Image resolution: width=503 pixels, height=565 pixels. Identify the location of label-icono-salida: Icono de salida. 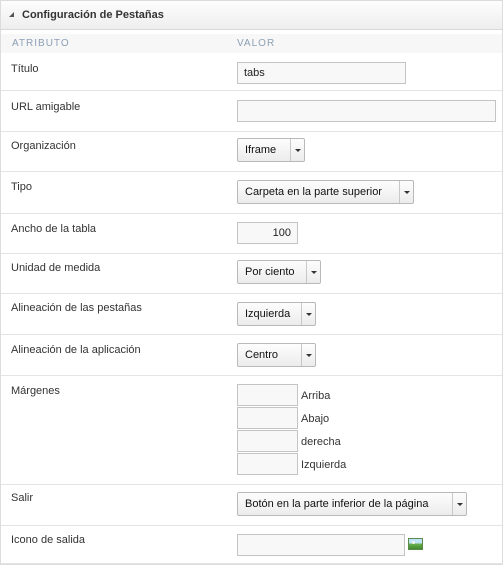
(48, 540).